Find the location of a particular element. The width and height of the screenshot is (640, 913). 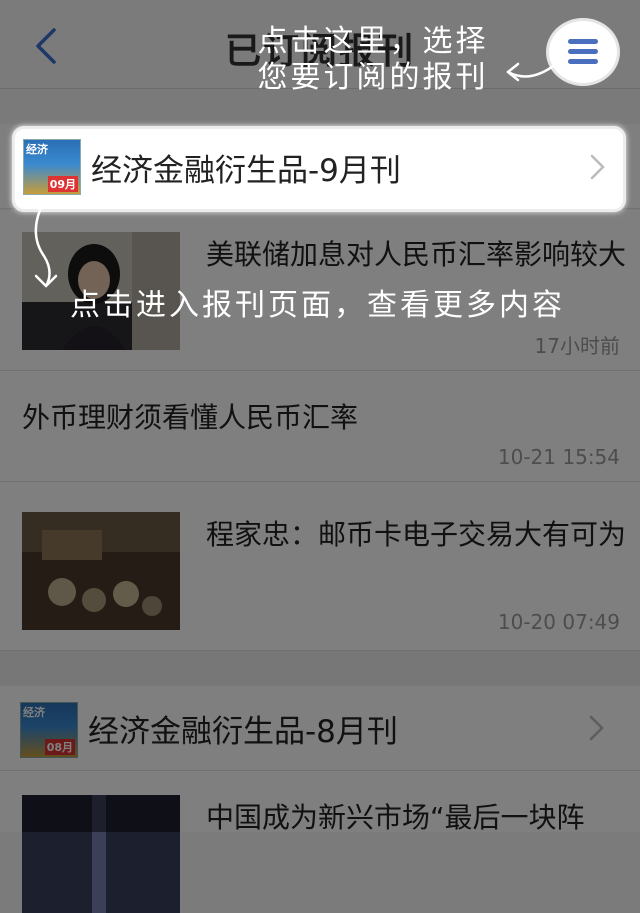

cover-issue: 09月 is located at coordinates (62, 184).